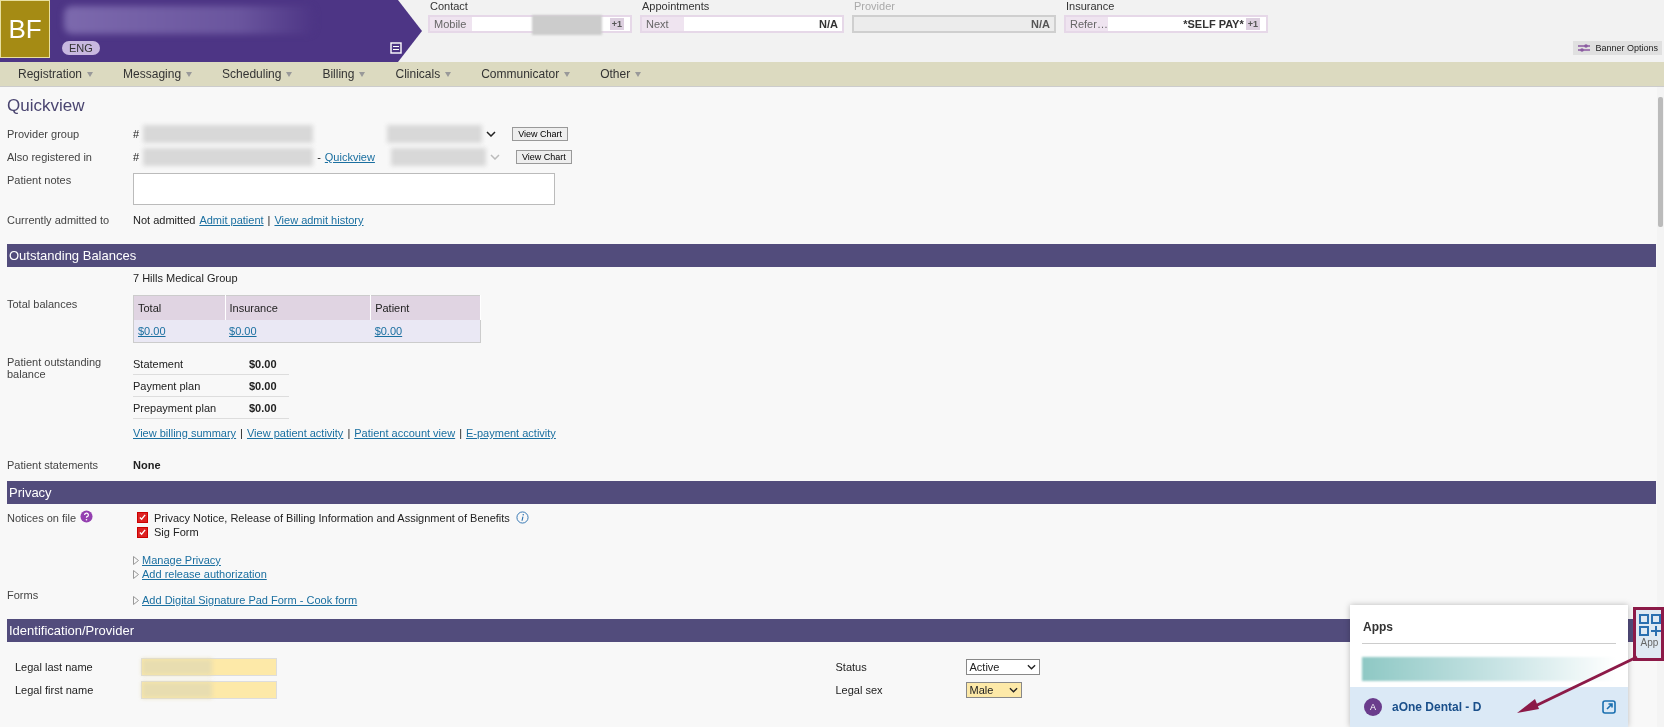  What do you see at coordinates (298, 307) in the screenshot?
I see `column-header: Insurance` at bounding box center [298, 307].